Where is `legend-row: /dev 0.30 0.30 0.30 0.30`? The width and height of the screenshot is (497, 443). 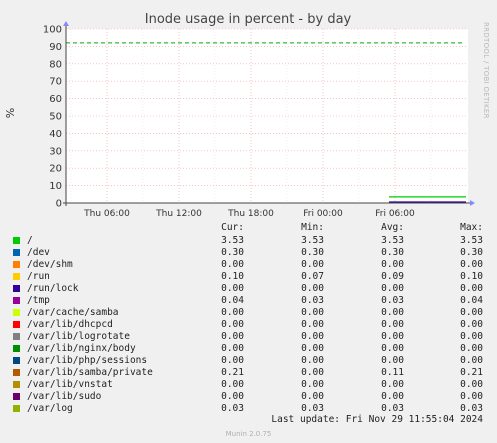 legend-row: /dev 0.30 0.30 0.30 0.30 is located at coordinates (248, 253).